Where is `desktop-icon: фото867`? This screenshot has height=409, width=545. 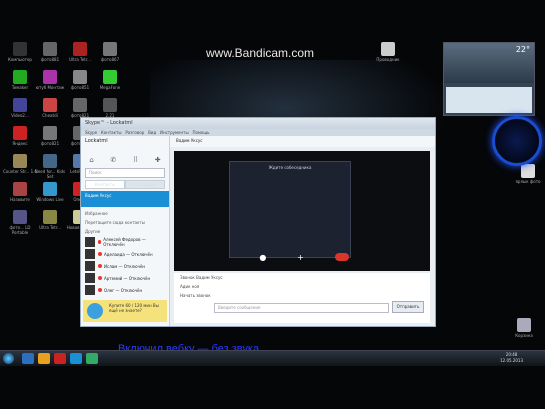 desktop-icon: фото867 is located at coordinates (110, 52).